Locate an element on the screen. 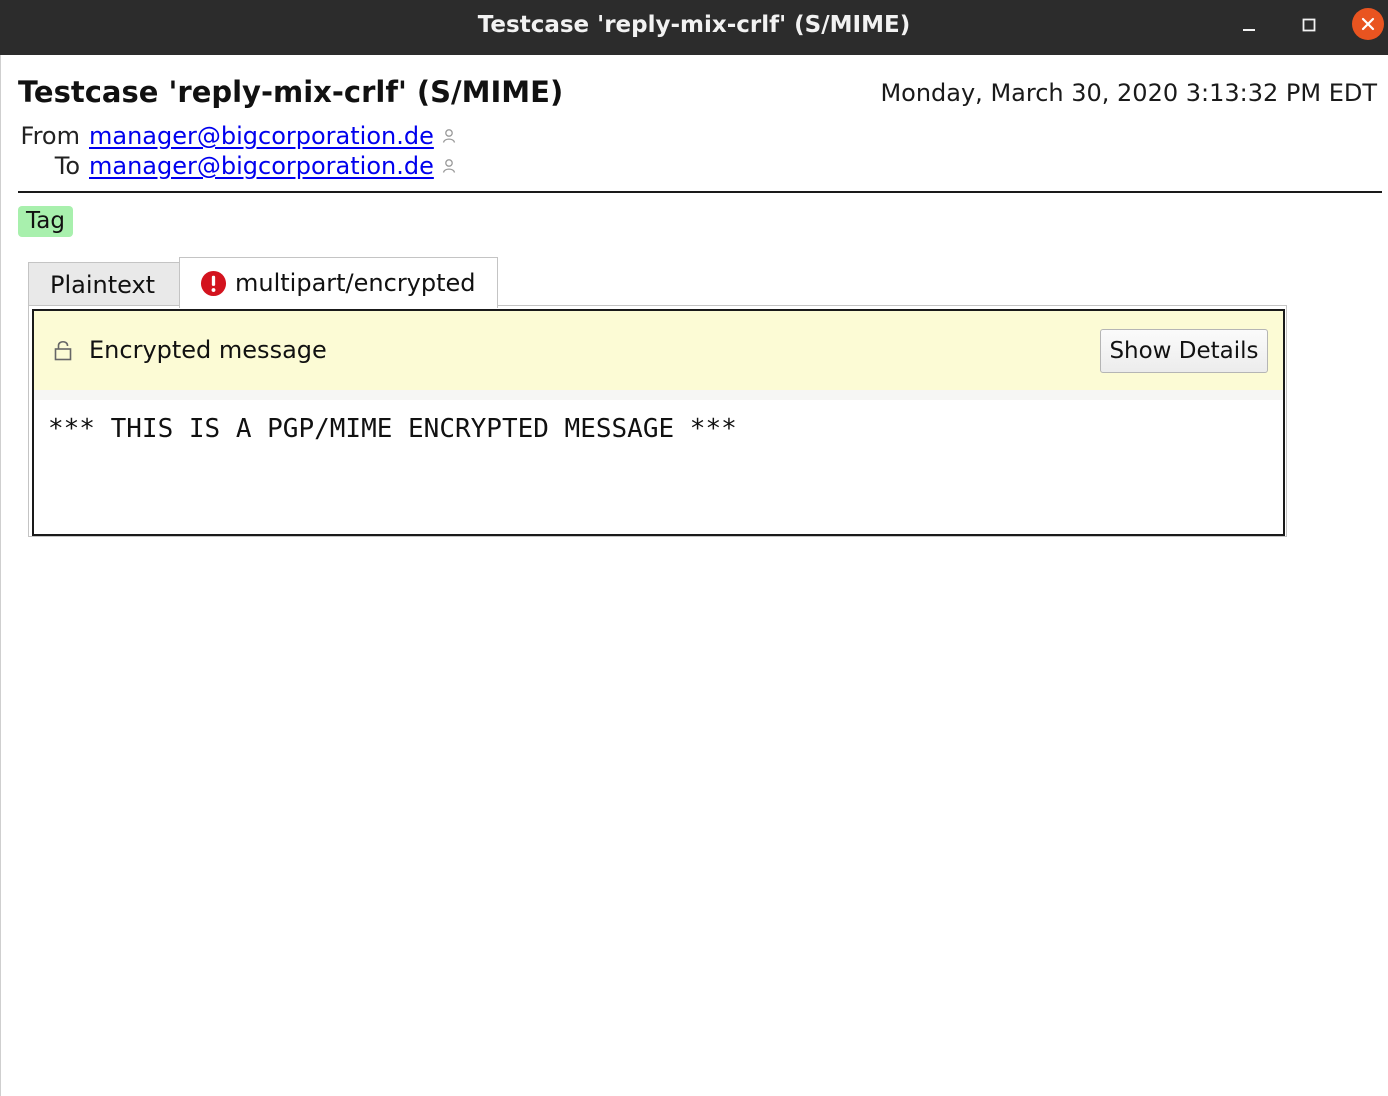  from-row: From manager@bigcorporation.de is located at coordinates (228, 136).